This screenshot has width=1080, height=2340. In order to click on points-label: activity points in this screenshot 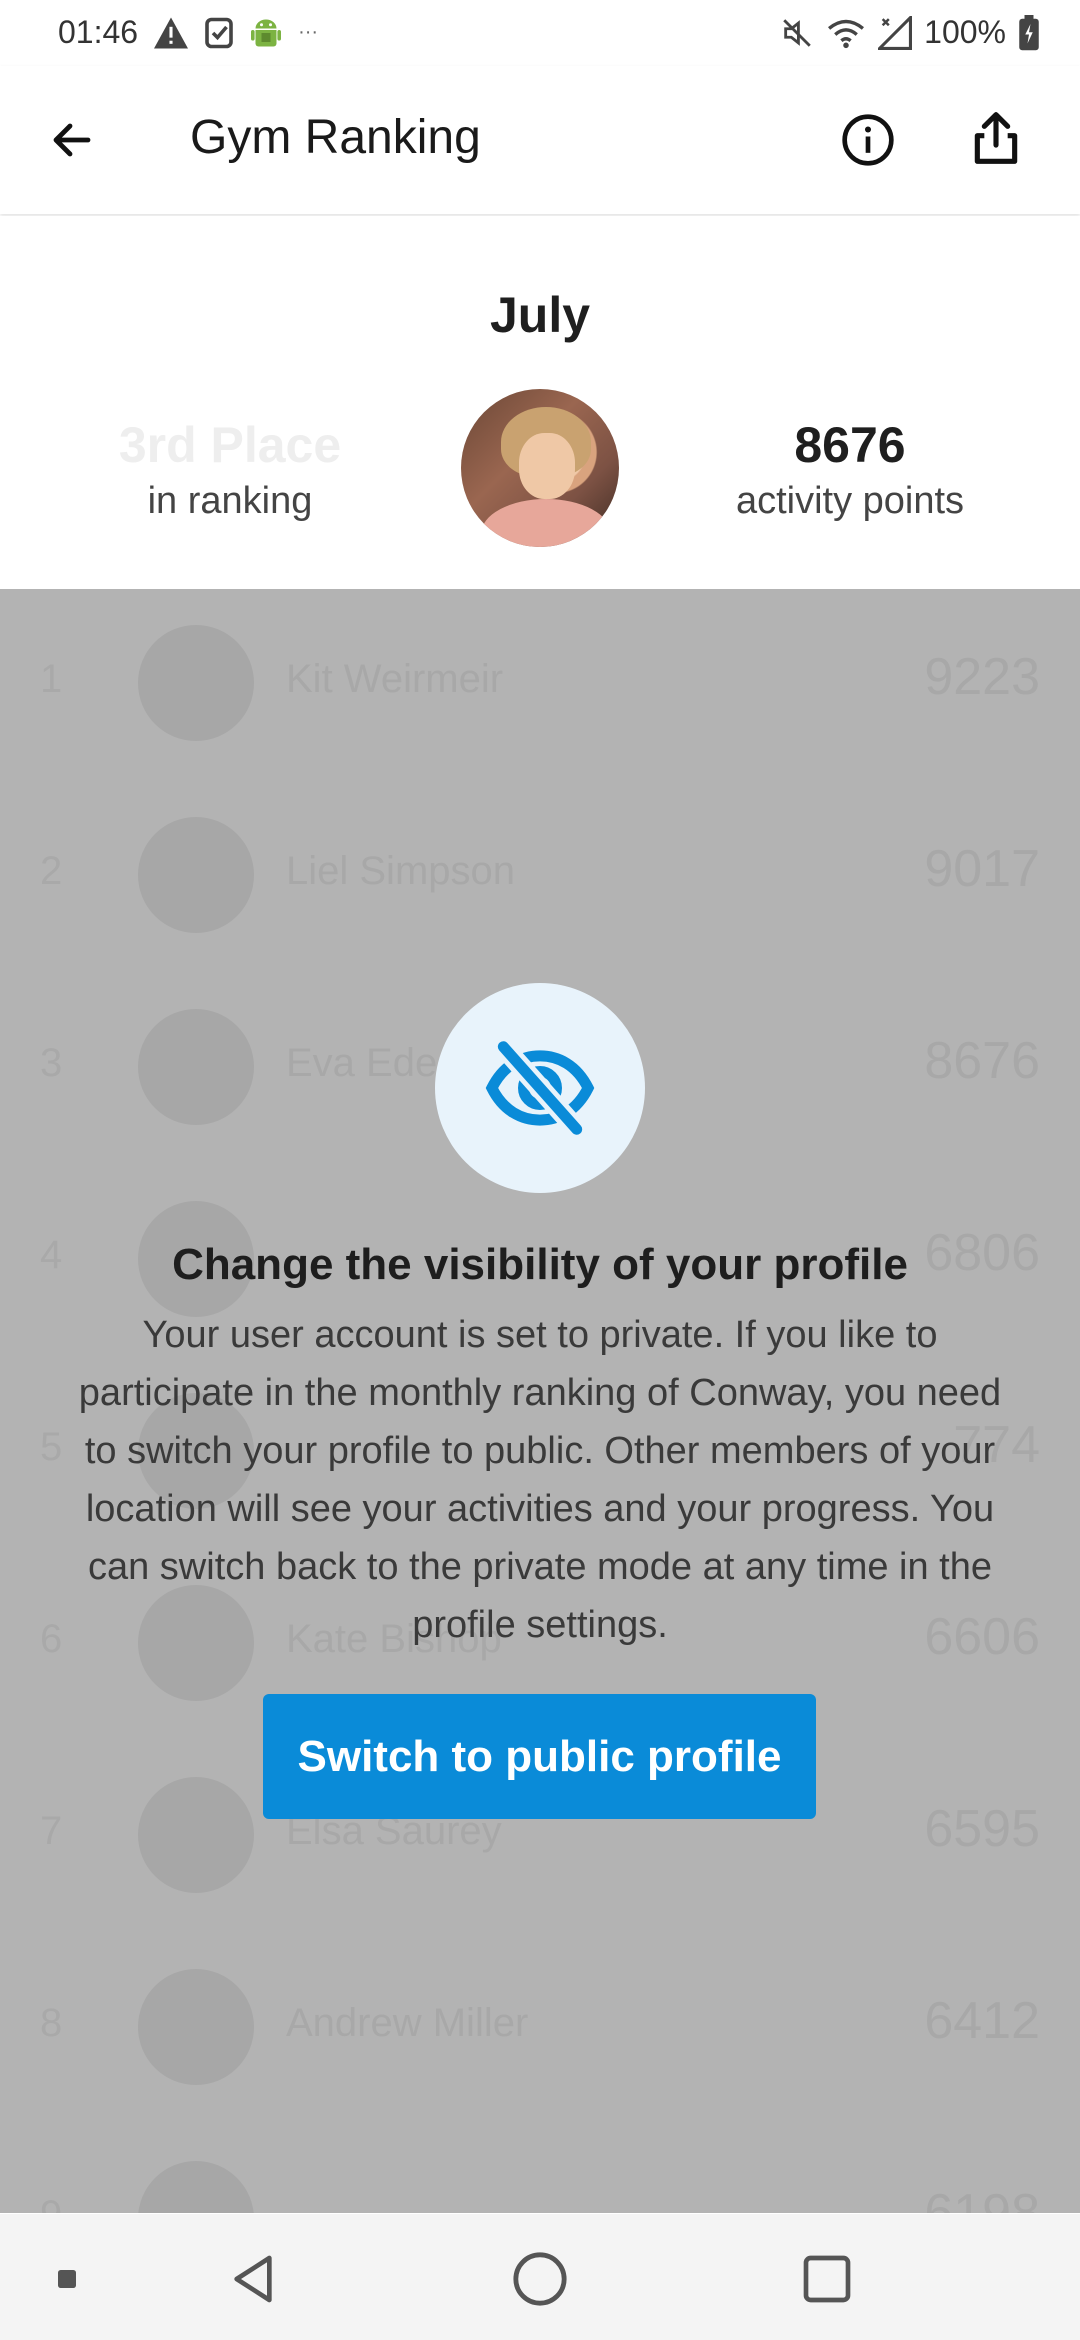, I will do `click(850, 501)`.